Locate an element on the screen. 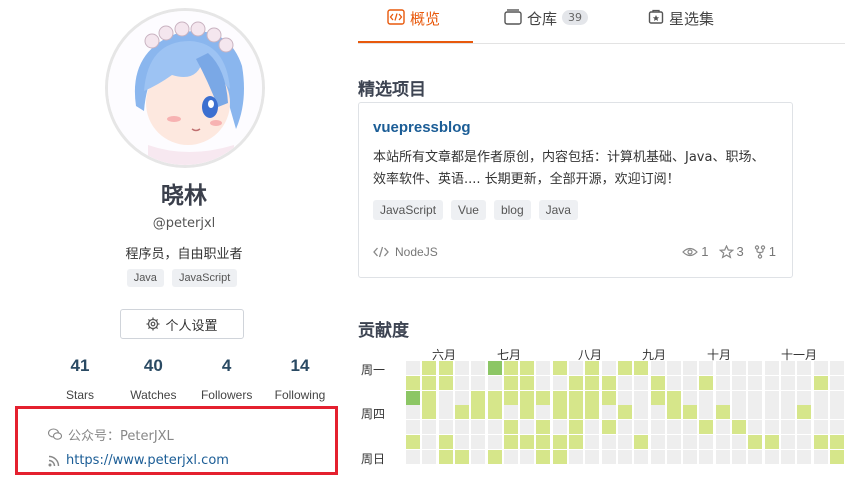 This screenshot has width=845, height=485. website-link: https://www.peterjxl.com is located at coordinates (147, 460).